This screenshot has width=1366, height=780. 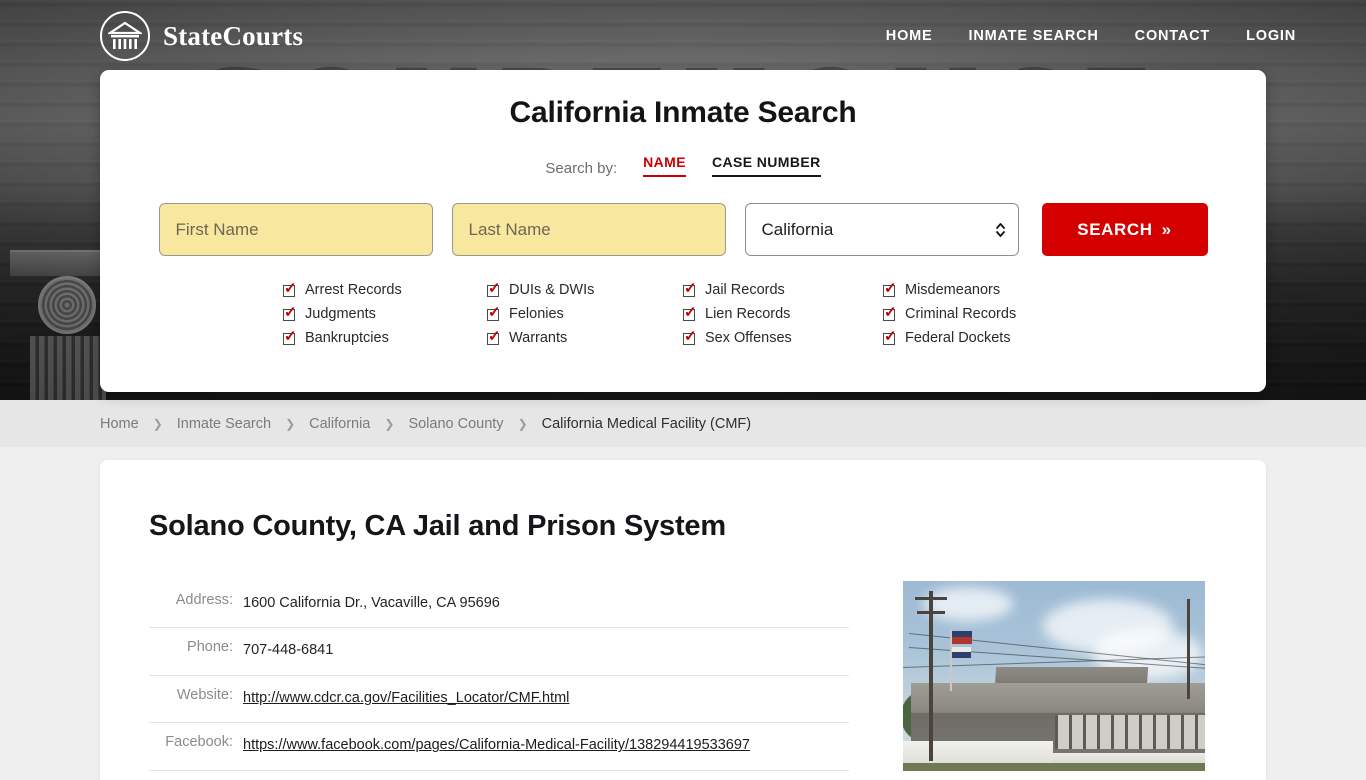 I want to click on breadcrumb-item-home: Home, so click(x=119, y=424).